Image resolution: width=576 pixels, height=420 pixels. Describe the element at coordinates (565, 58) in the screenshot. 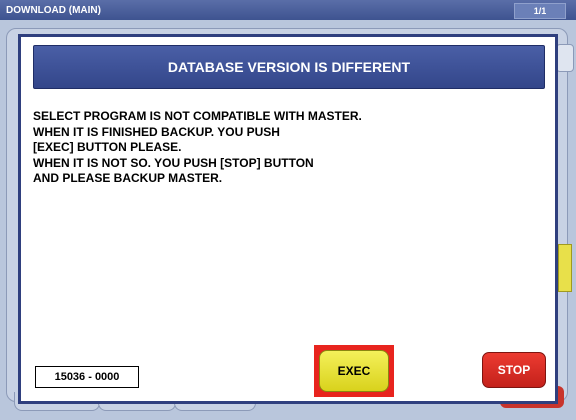

I see `background-side-button` at that location.